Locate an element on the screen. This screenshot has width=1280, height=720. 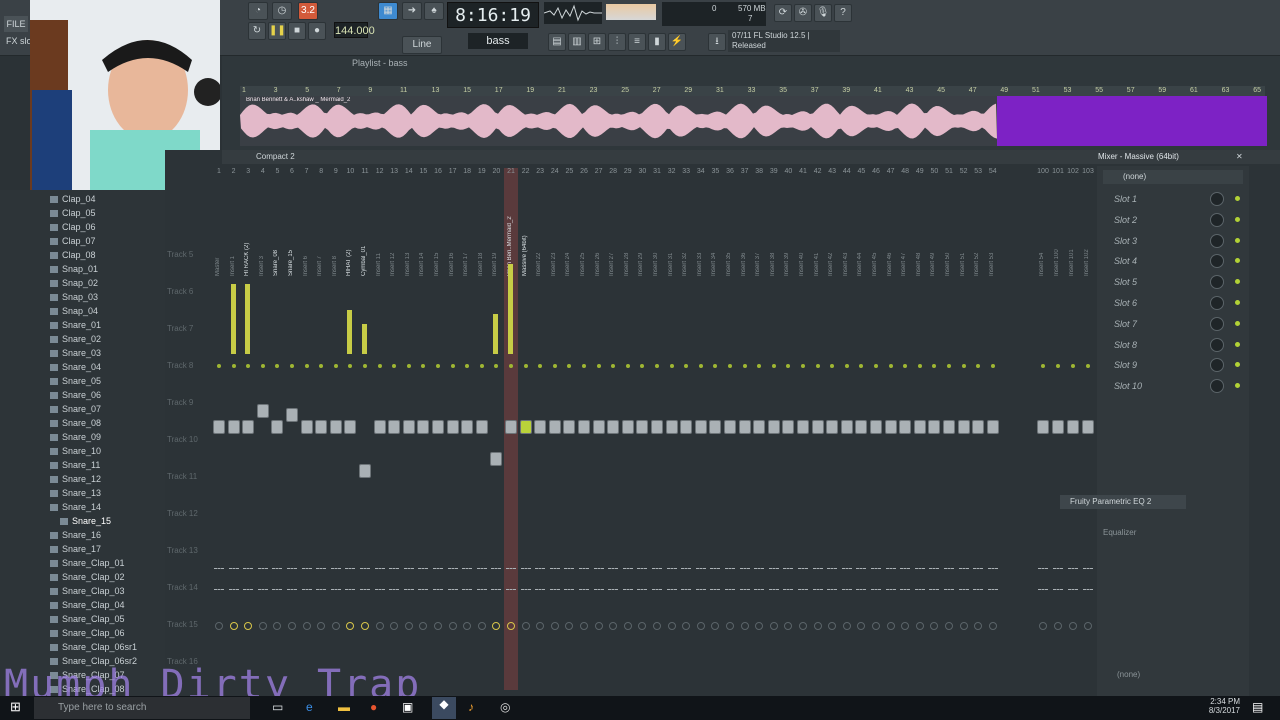
mixer-strip: 51 Insert 50 is located at coordinates (949, 429).